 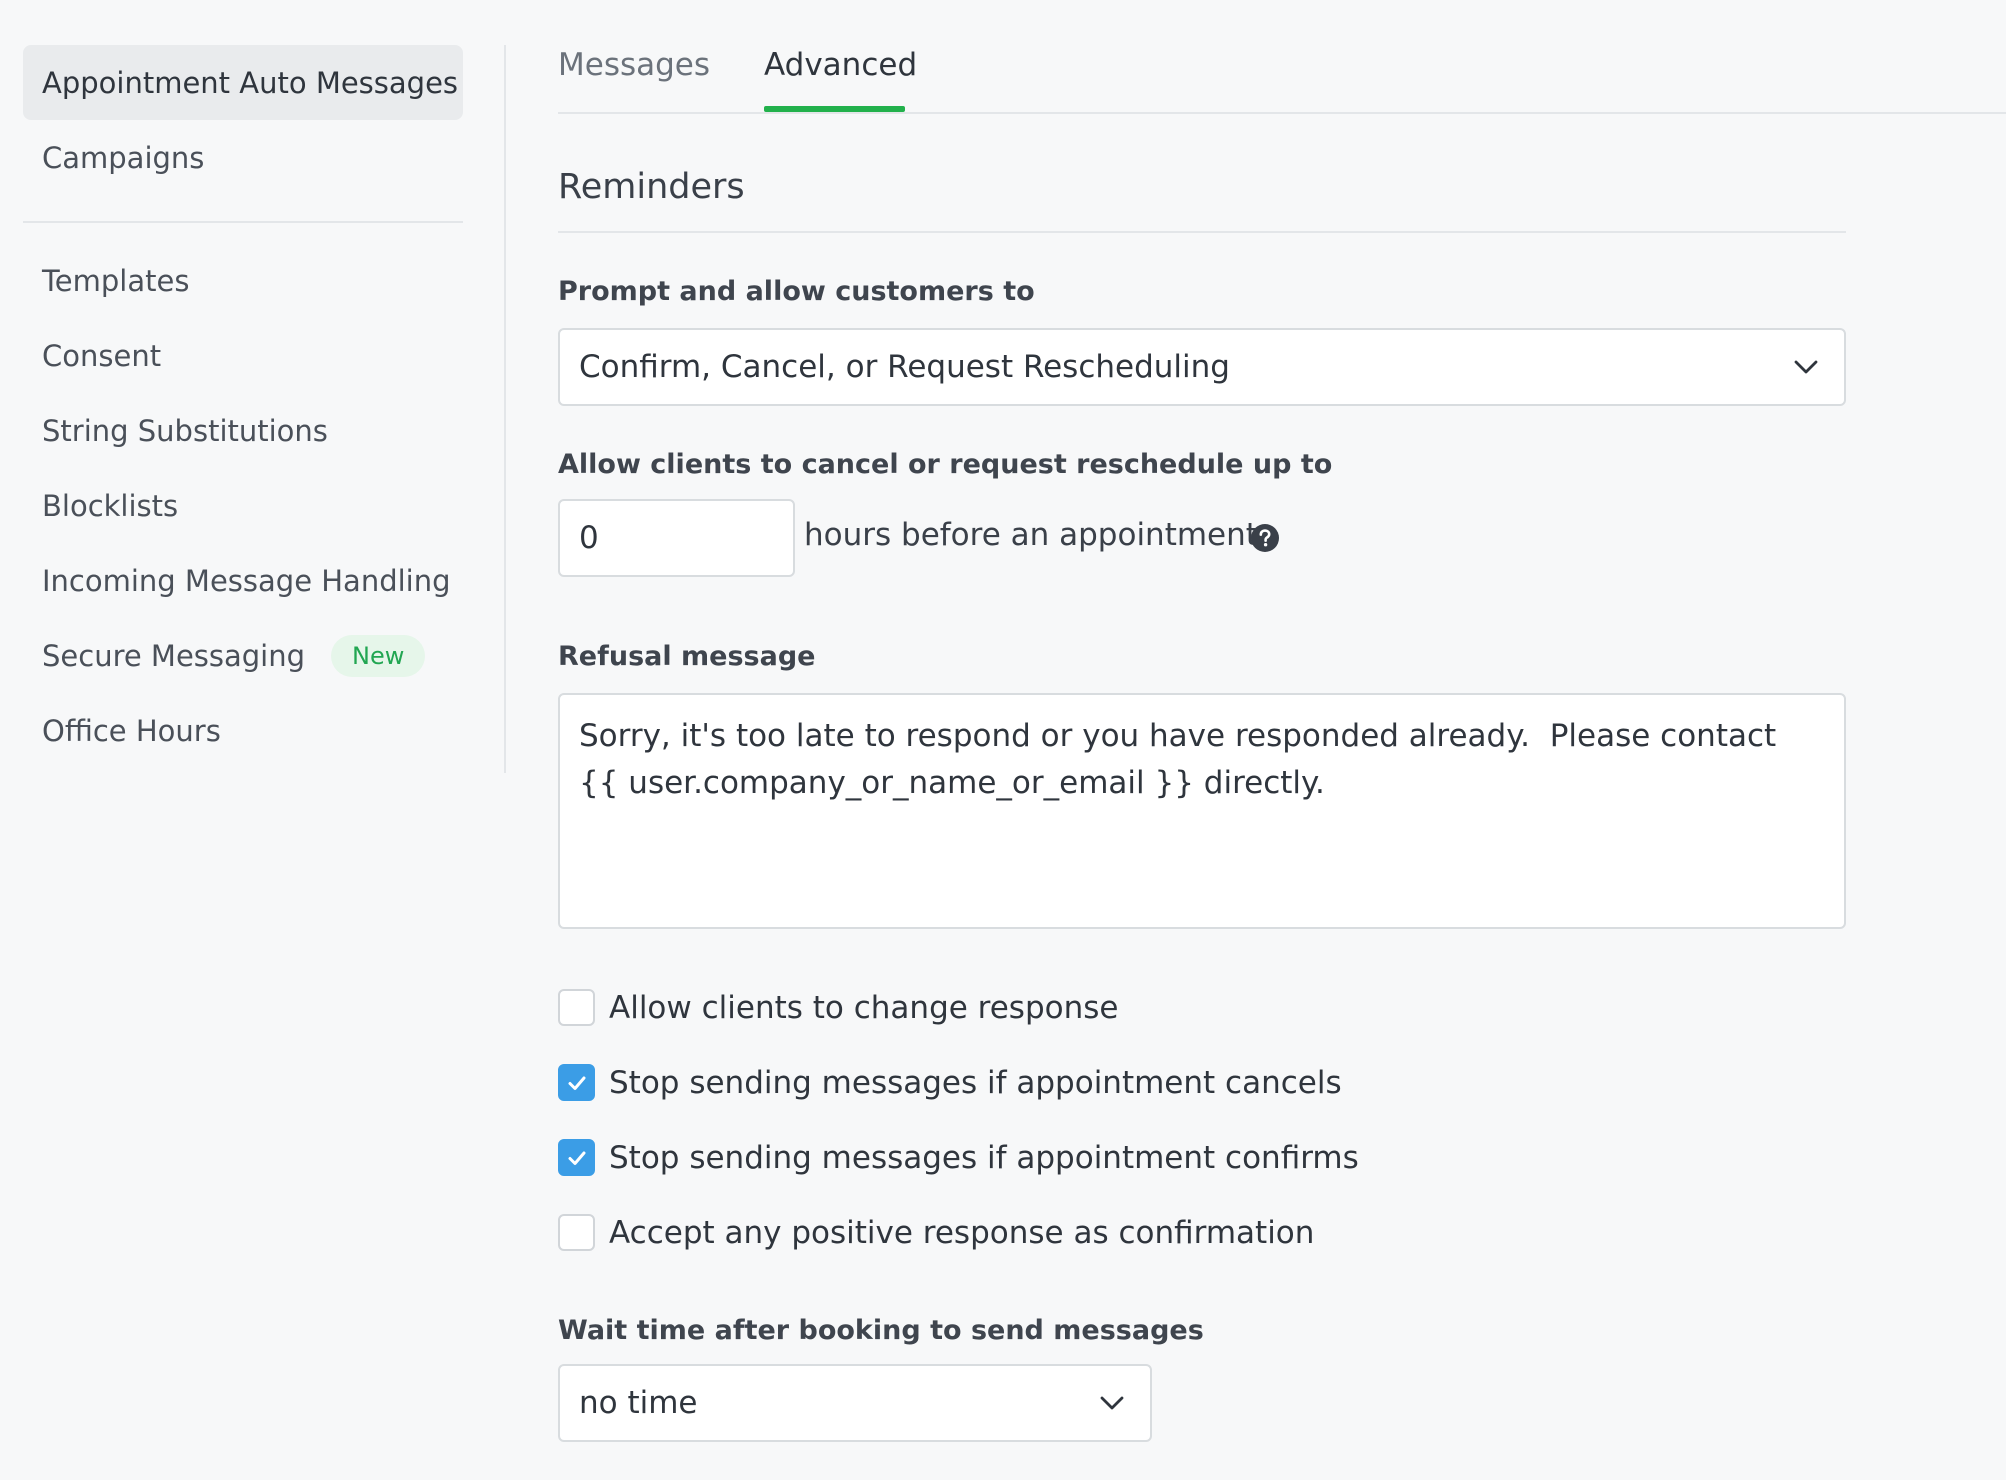 I want to click on section-divider, so click(x=1202, y=232).